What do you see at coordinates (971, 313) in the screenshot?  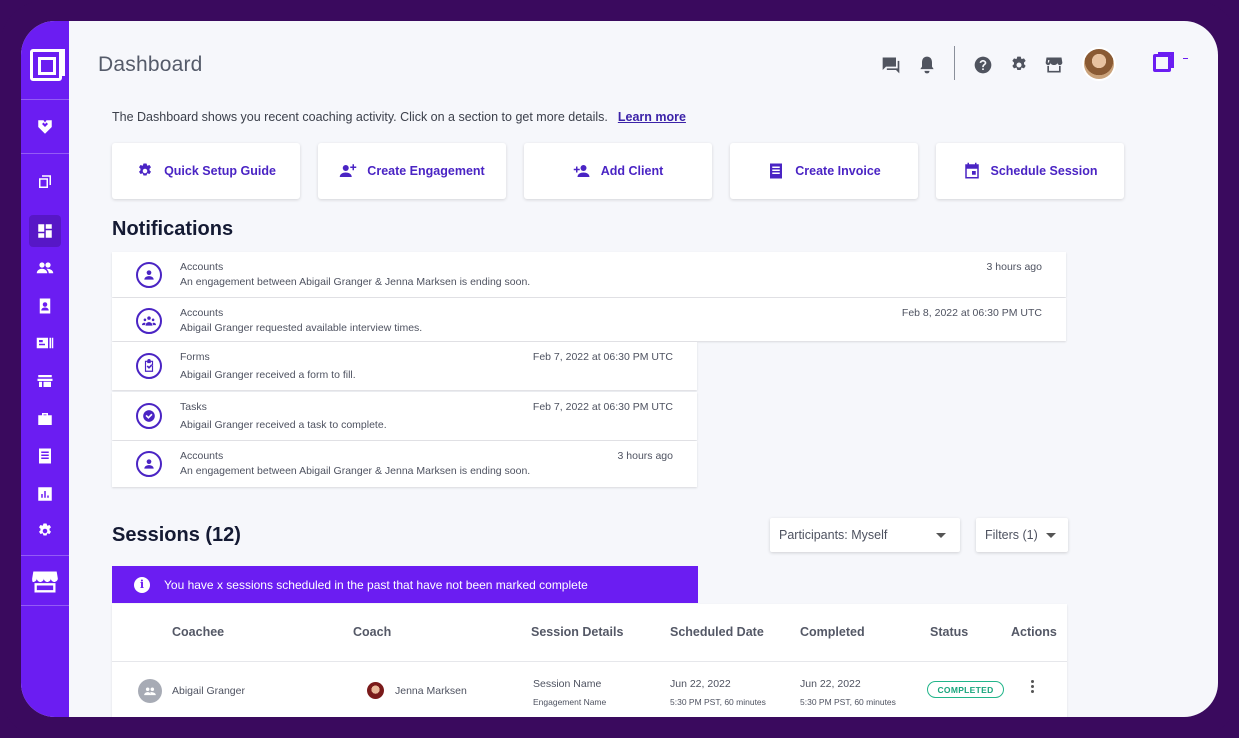 I see `notification-time: Feb 8, 2022 at 06:30 PM UTC` at bounding box center [971, 313].